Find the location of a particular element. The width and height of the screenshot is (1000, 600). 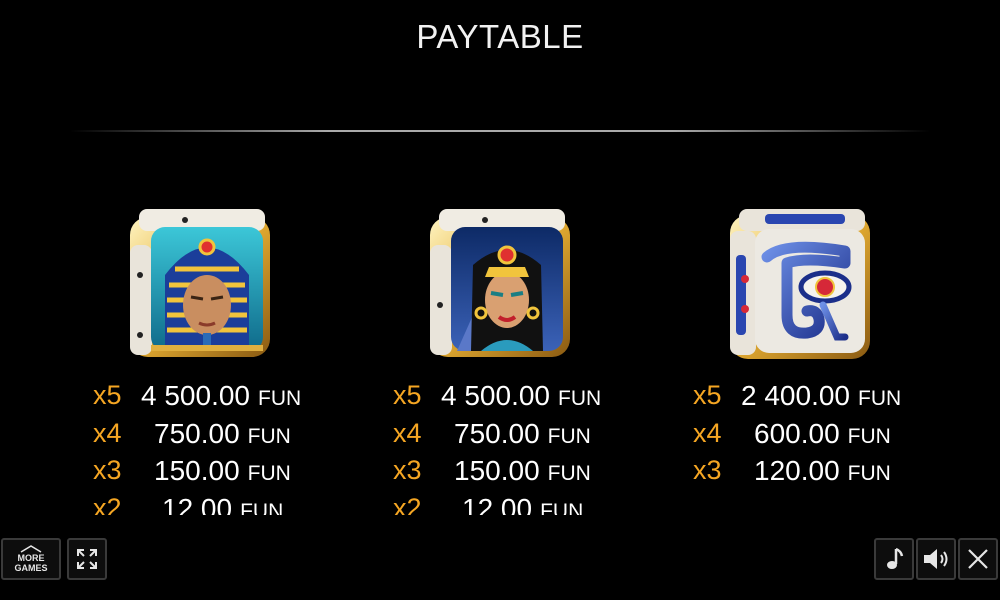

page-title: PAYTABLE is located at coordinates (500, 36).